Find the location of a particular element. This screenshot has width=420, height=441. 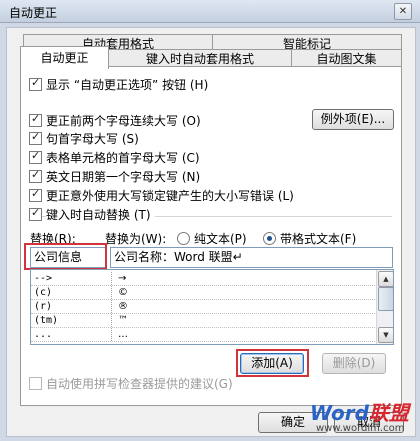

list-item-to: → is located at coordinates (122, 278).